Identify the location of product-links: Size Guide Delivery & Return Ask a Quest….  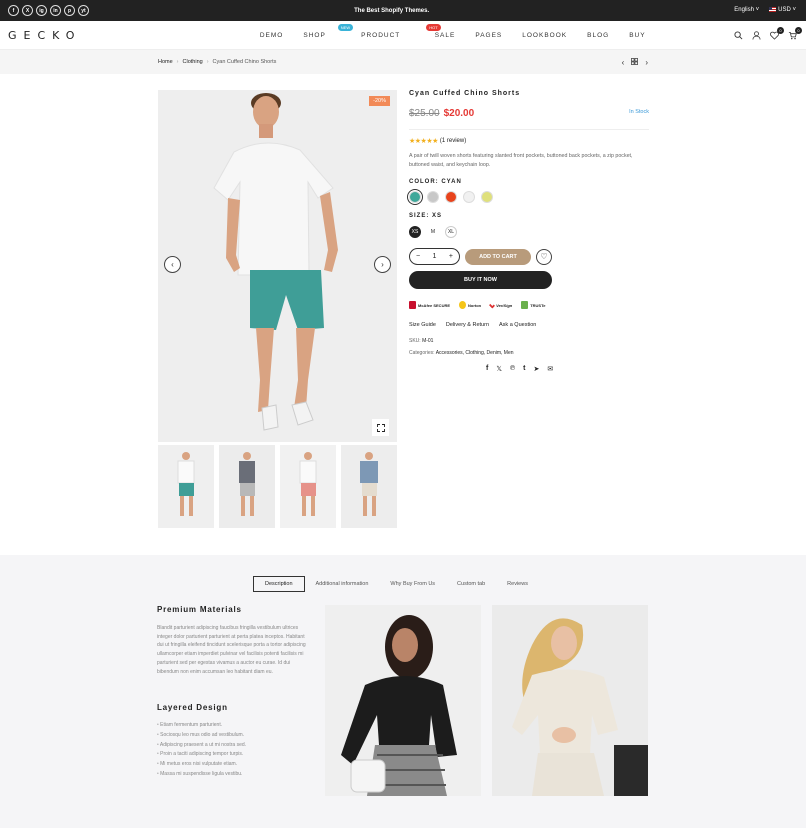
(529, 325).